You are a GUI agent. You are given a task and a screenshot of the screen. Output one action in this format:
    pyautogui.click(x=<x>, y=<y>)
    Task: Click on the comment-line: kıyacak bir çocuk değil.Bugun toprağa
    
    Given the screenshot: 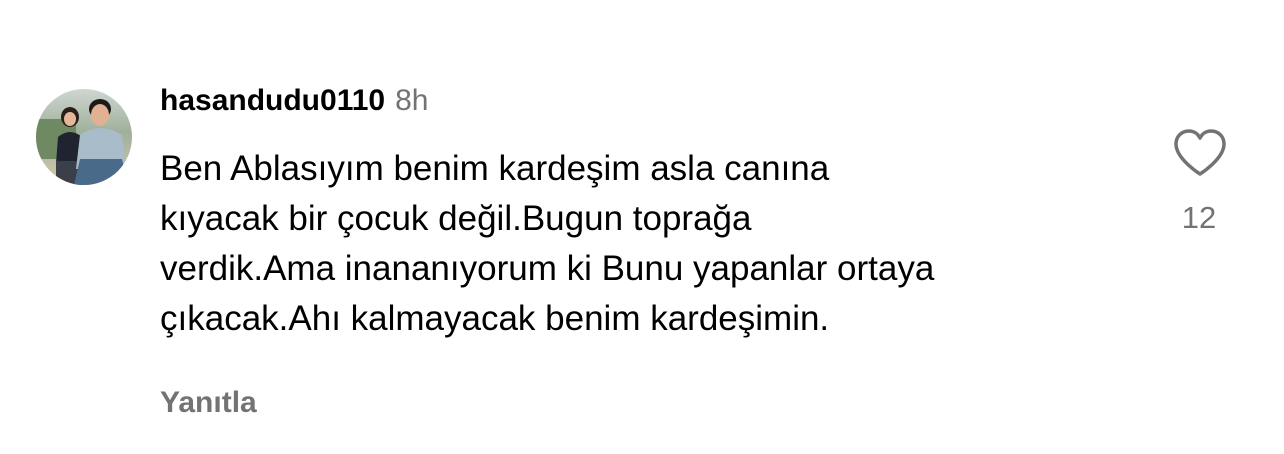 What is the action you would take?
    pyautogui.click(x=456, y=218)
    